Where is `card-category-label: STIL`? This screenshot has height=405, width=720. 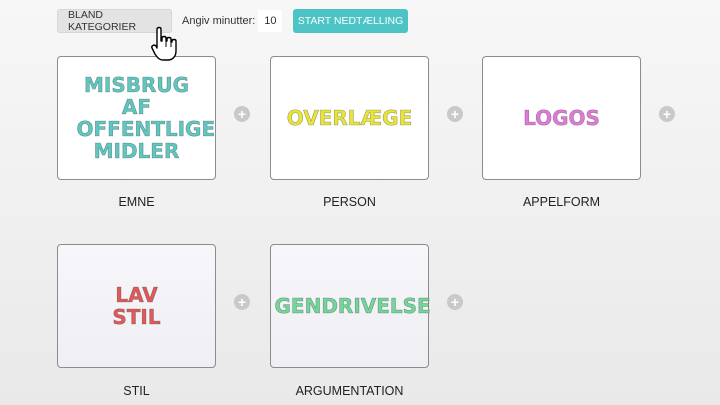
card-category-label: STIL is located at coordinates (136, 391).